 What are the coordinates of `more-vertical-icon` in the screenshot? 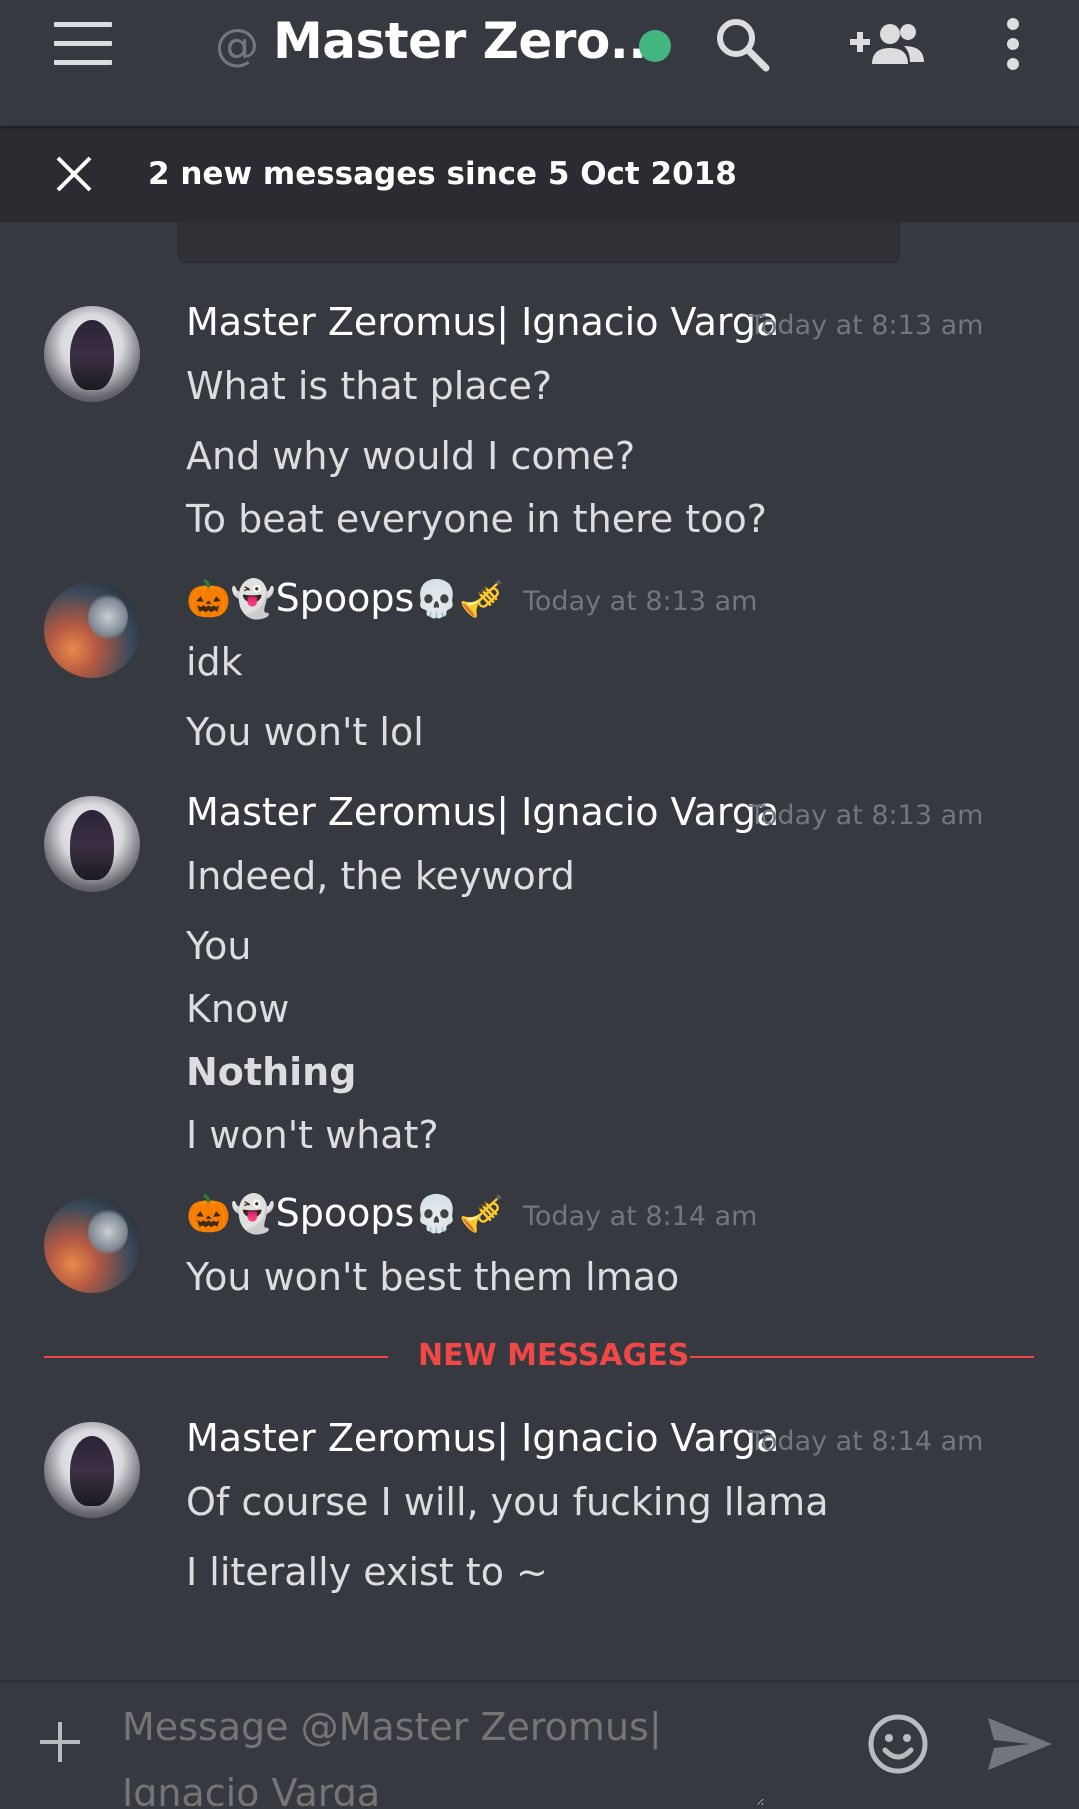 It's located at (1013, 44).